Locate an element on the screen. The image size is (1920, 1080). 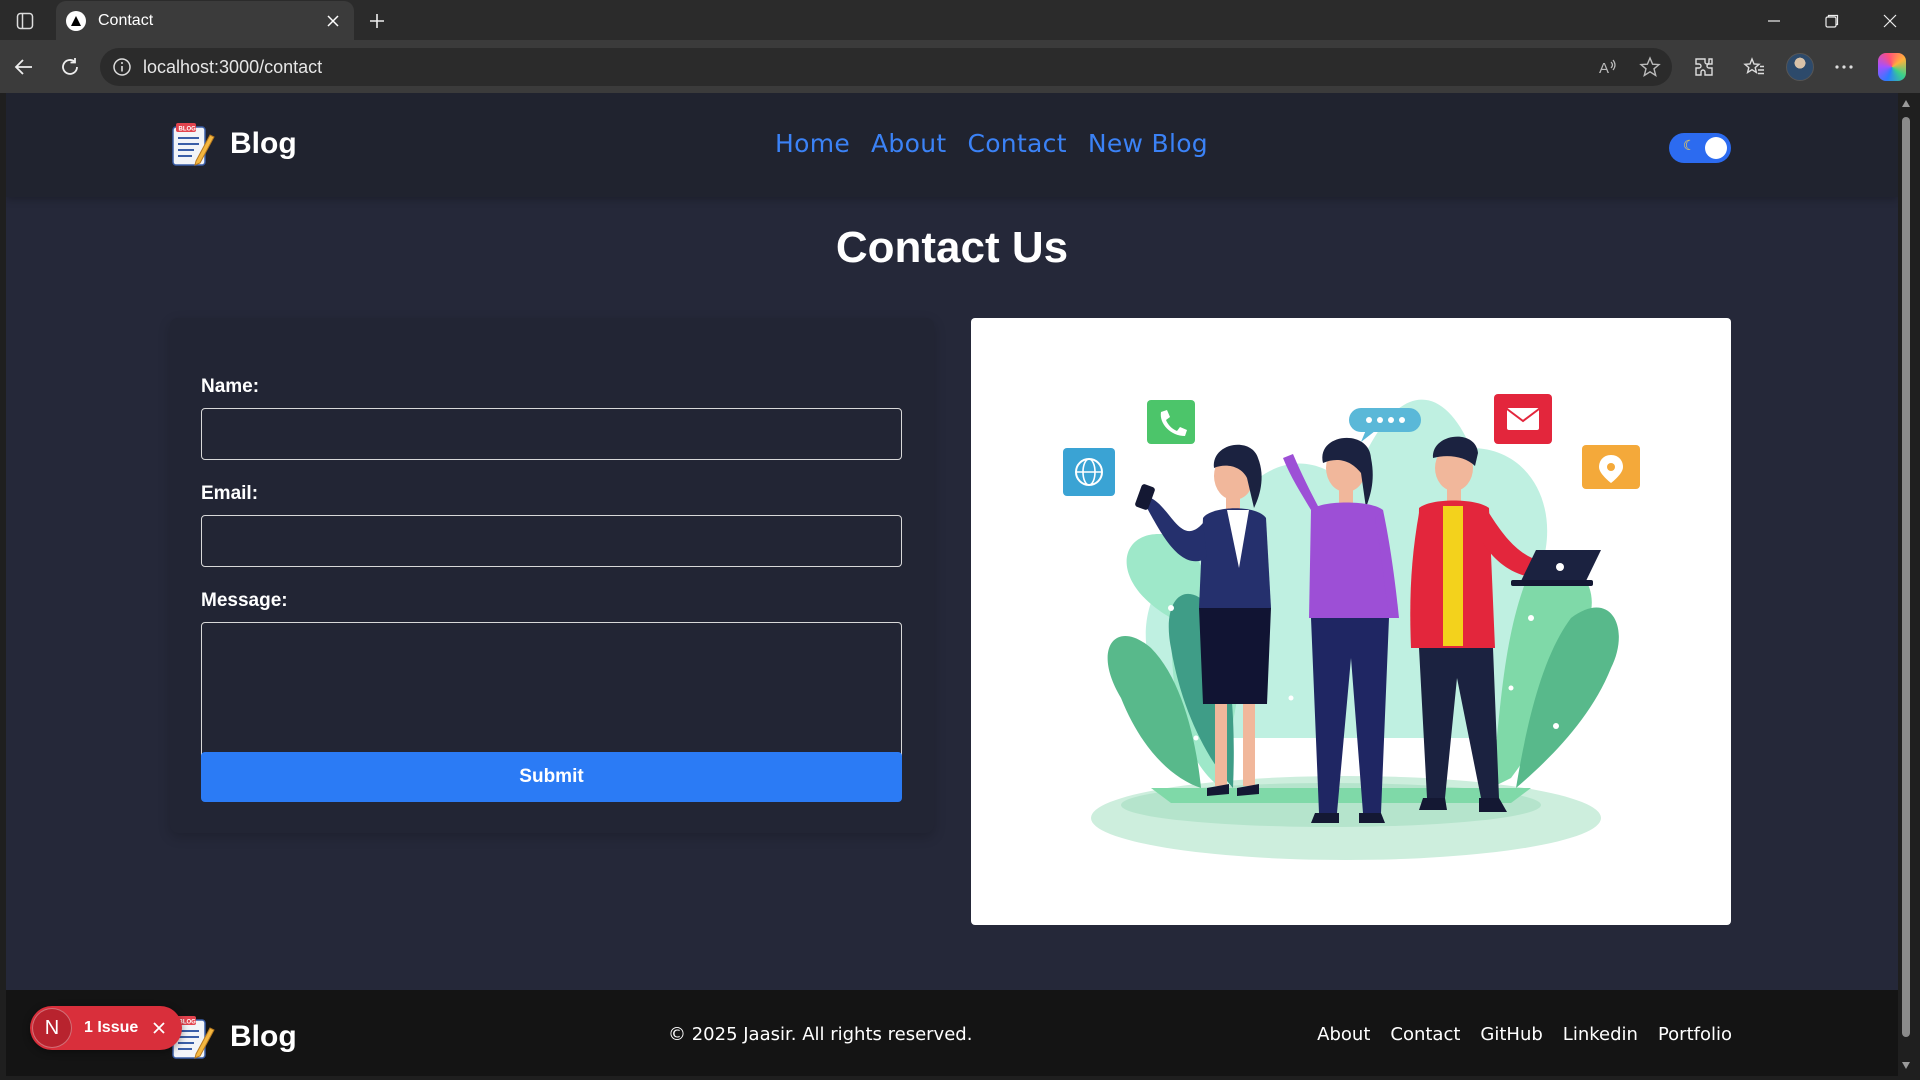
page-scrollbar is located at coordinates (1906, 584).